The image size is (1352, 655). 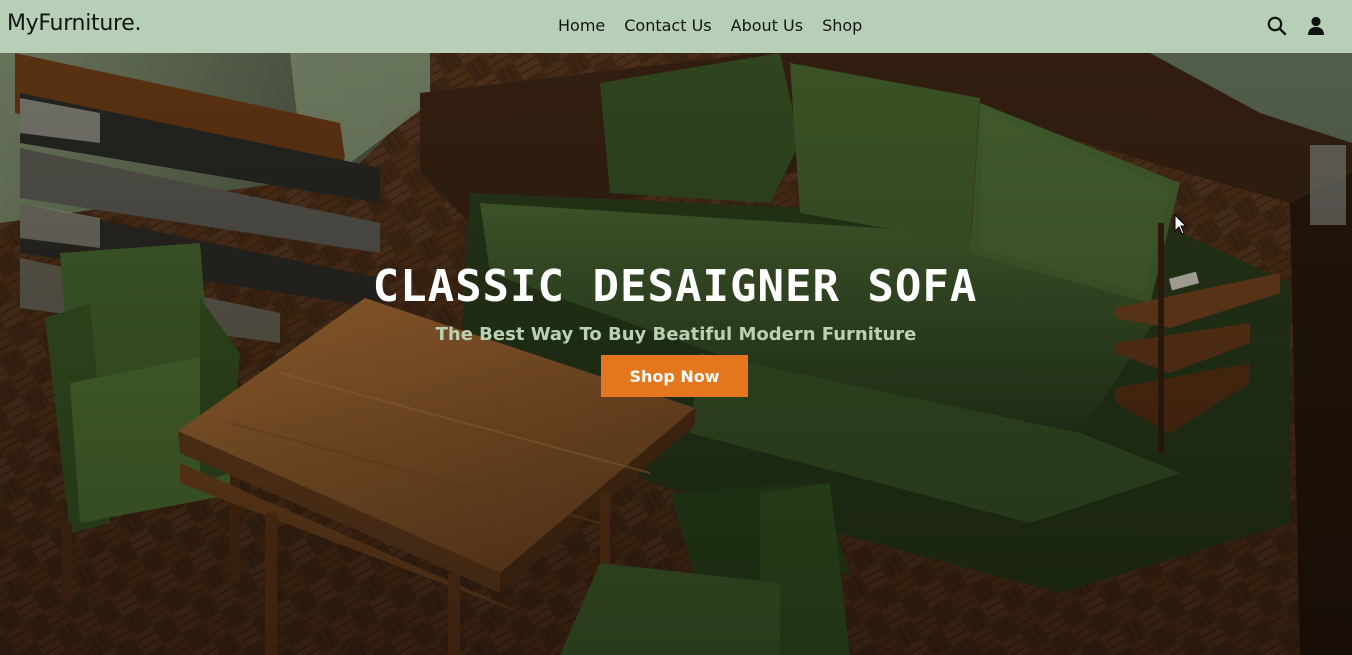 I want to click on nav-link-home: Home, so click(x=581, y=25).